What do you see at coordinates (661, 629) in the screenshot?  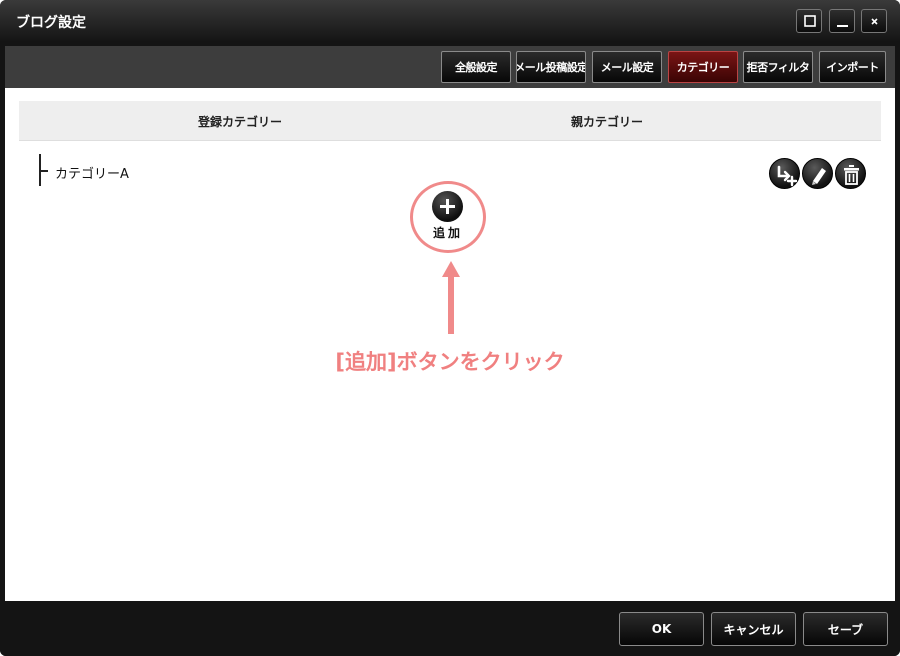 I see `ok-button: OK` at bounding box center [661, 629].